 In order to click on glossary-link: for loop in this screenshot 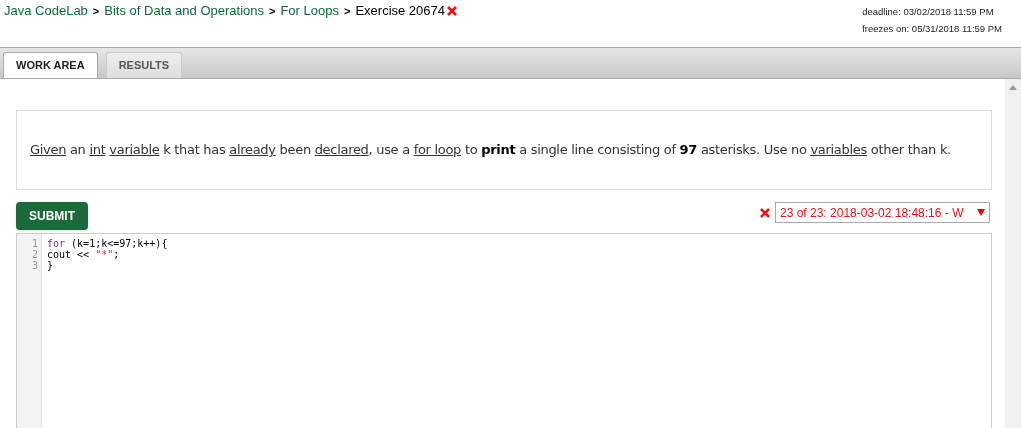, I will do `click(437, 150)`.